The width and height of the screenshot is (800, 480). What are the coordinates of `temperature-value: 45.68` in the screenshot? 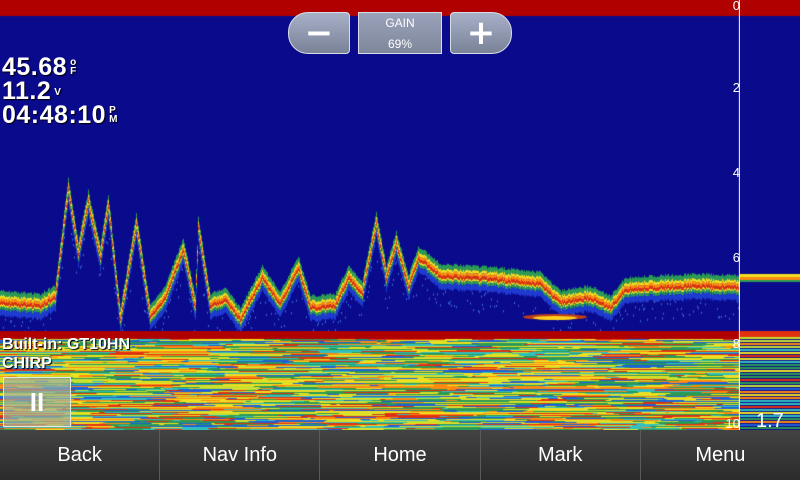 It's located at (35, 67).